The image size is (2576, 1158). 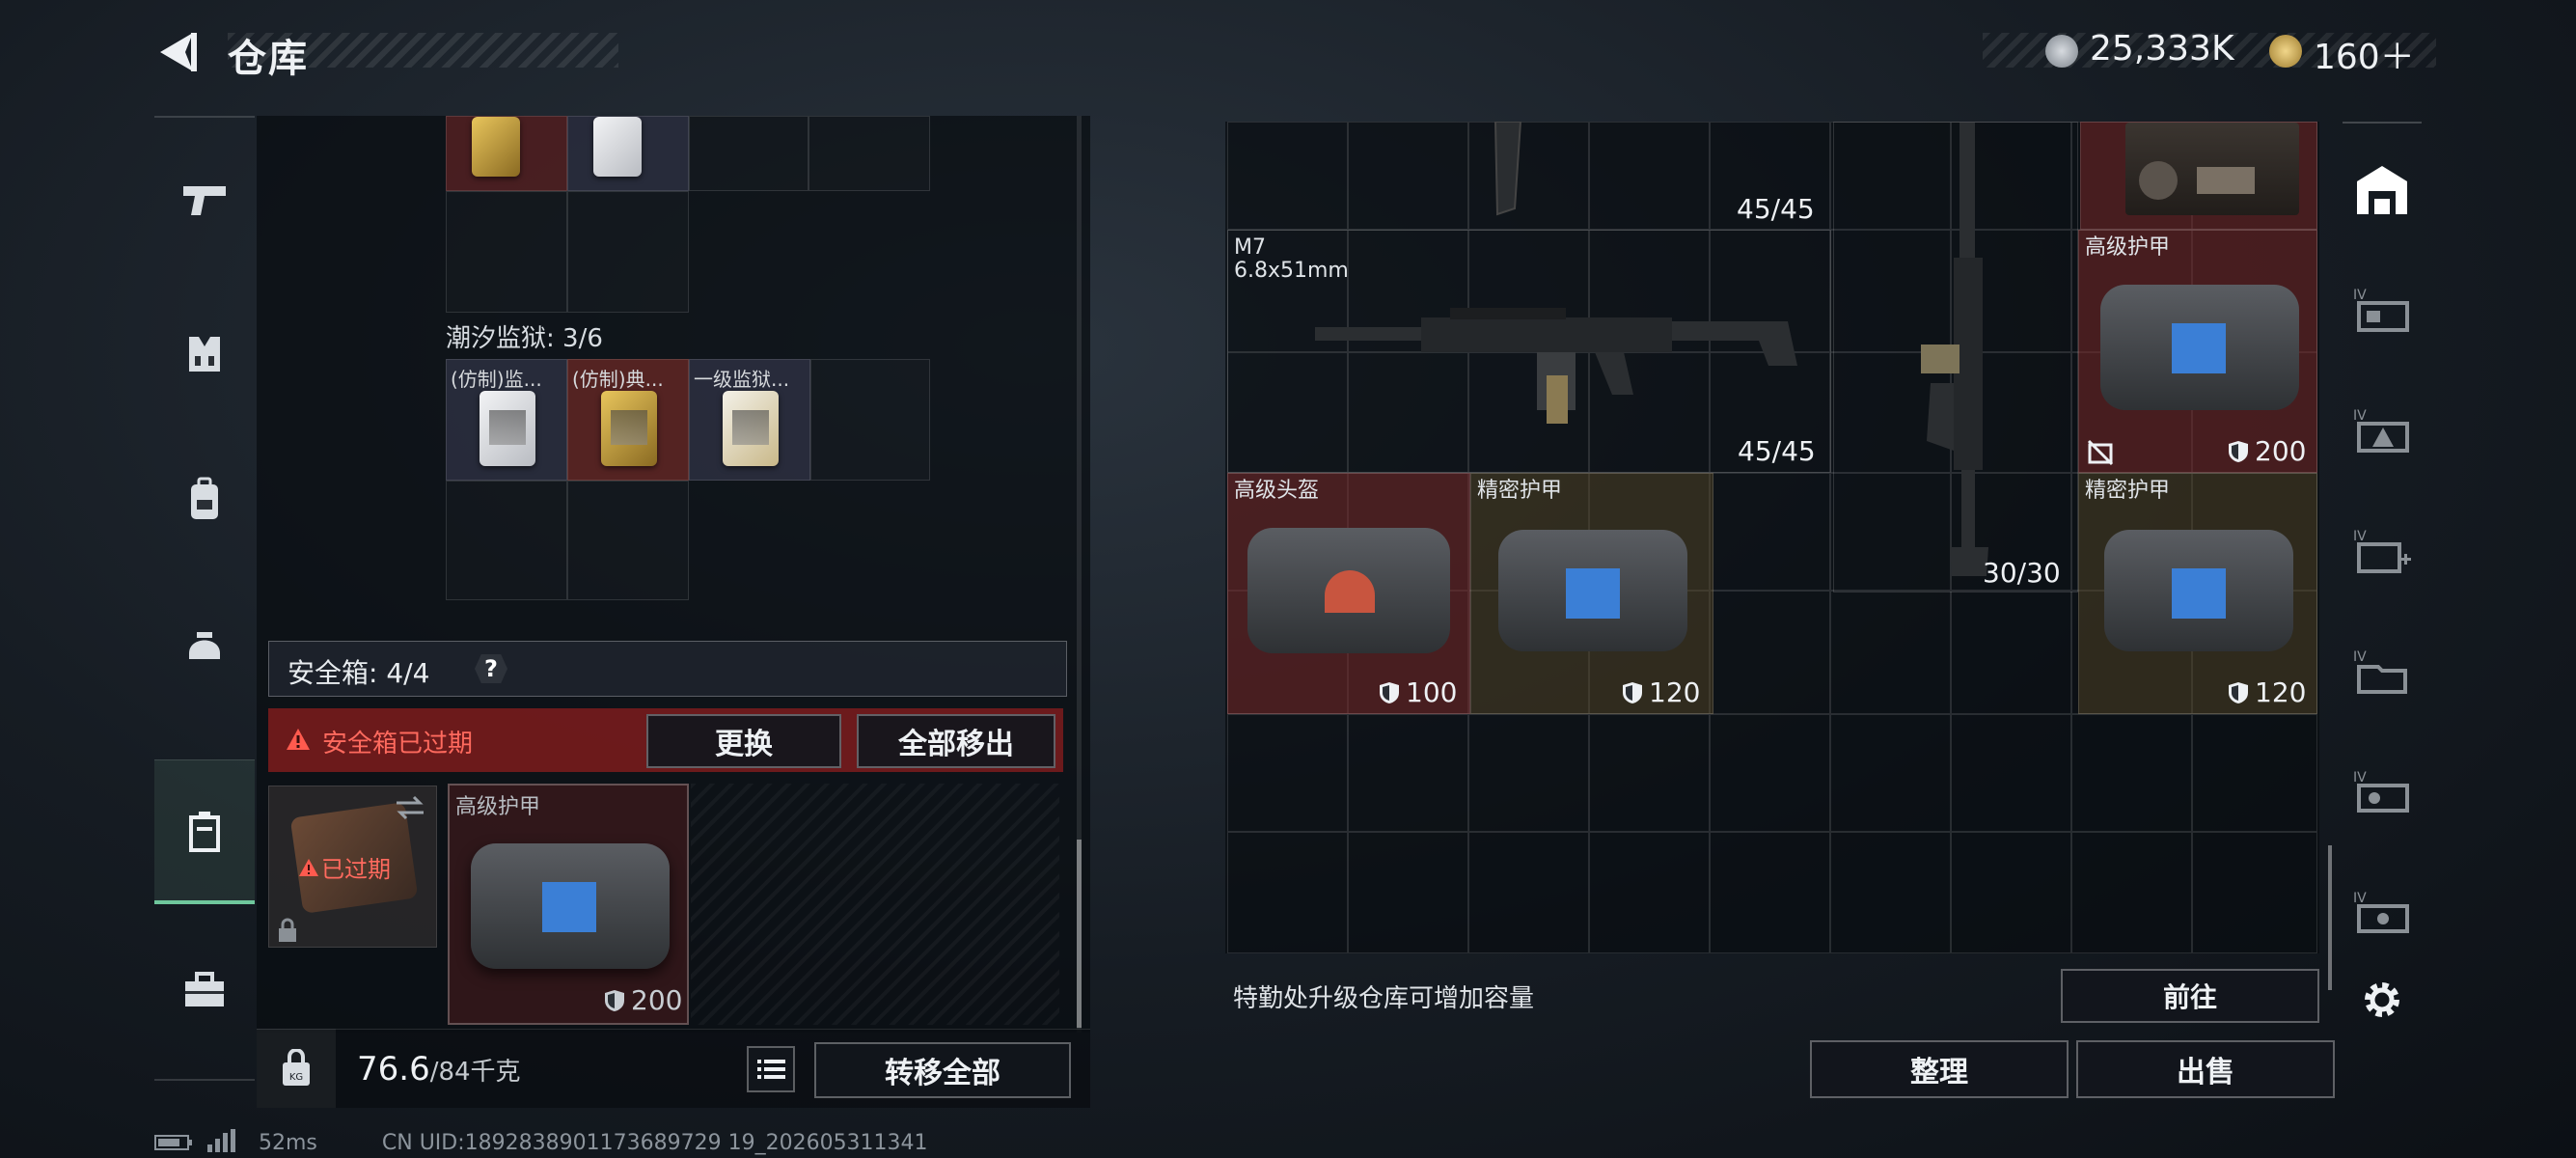 What do you see at coordinates (2190, 996) in the screenshot?
I see `goto-button: 前往` at bounding box center [2190, 996].